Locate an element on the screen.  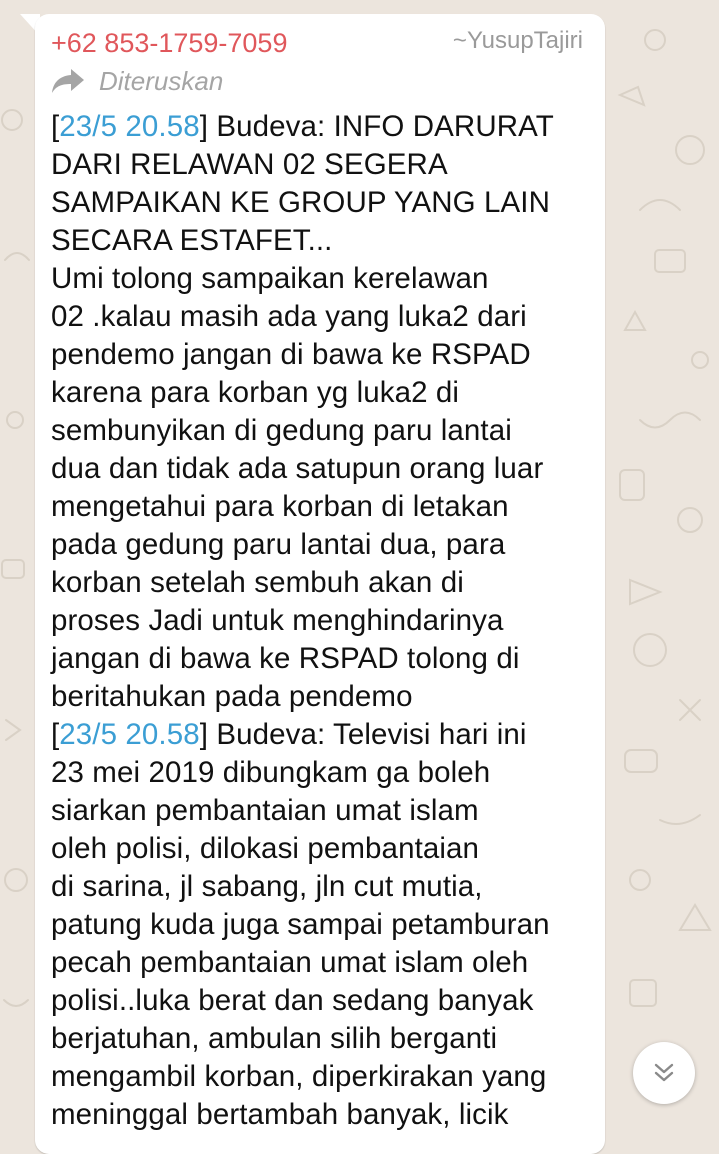
line-text: 23 mei 2019 dibungkam ga boleh is located at coordinates (271, 772).